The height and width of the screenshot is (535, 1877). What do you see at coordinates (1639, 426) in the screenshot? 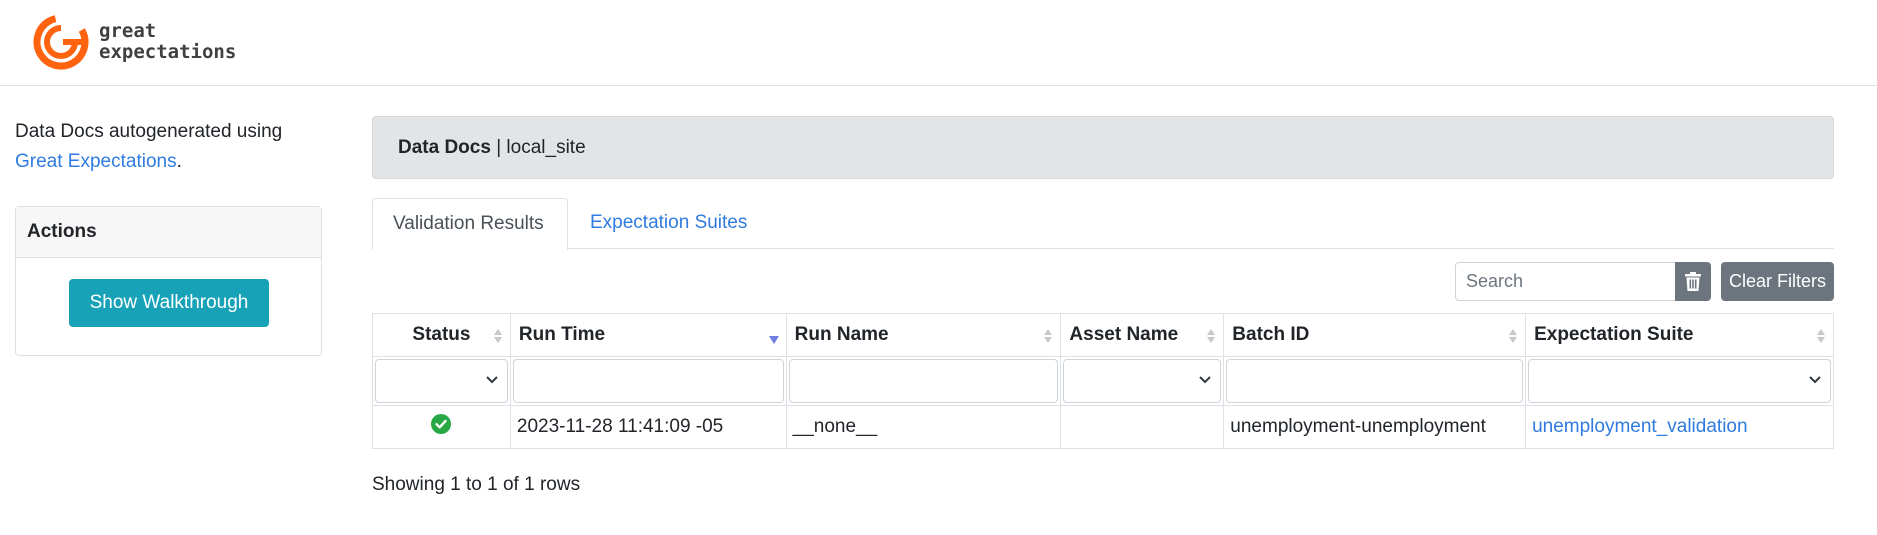
I see `expectation-suite-link: unemployment_validation` at bounding box center [1639, 426].